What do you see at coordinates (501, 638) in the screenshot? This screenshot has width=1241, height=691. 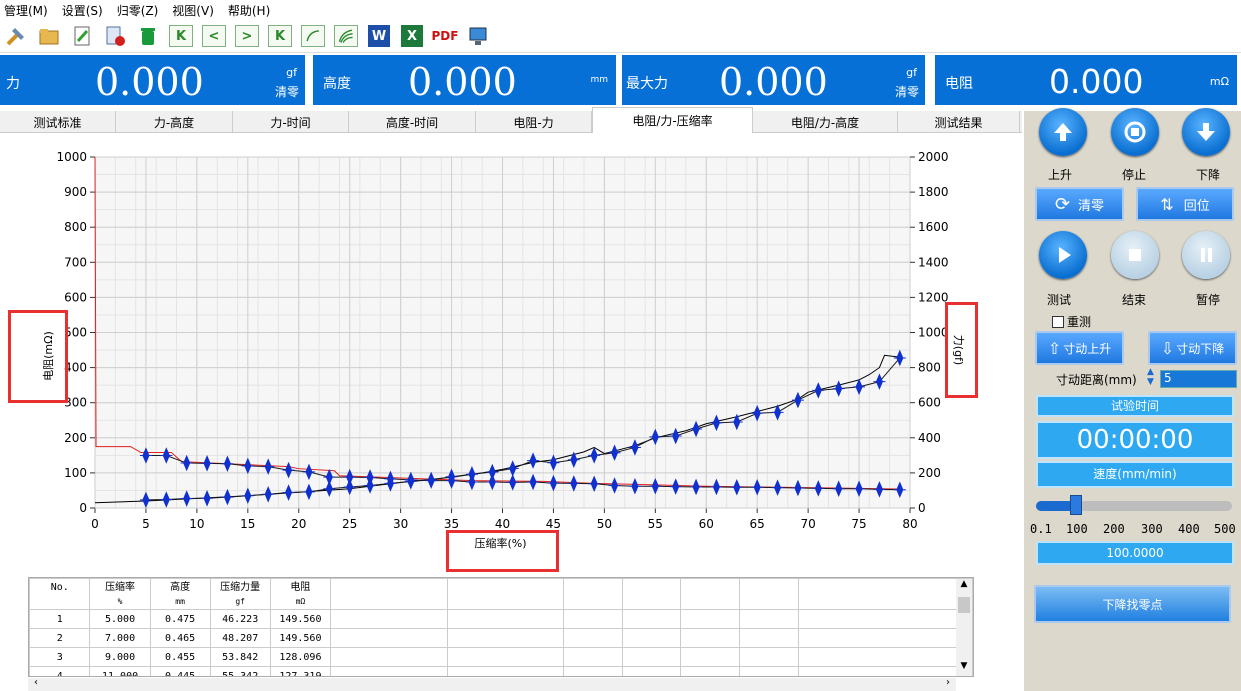 I see `table-row: 2 7.000 0.465 48.207 149.560` at bounding box center [501, 638].